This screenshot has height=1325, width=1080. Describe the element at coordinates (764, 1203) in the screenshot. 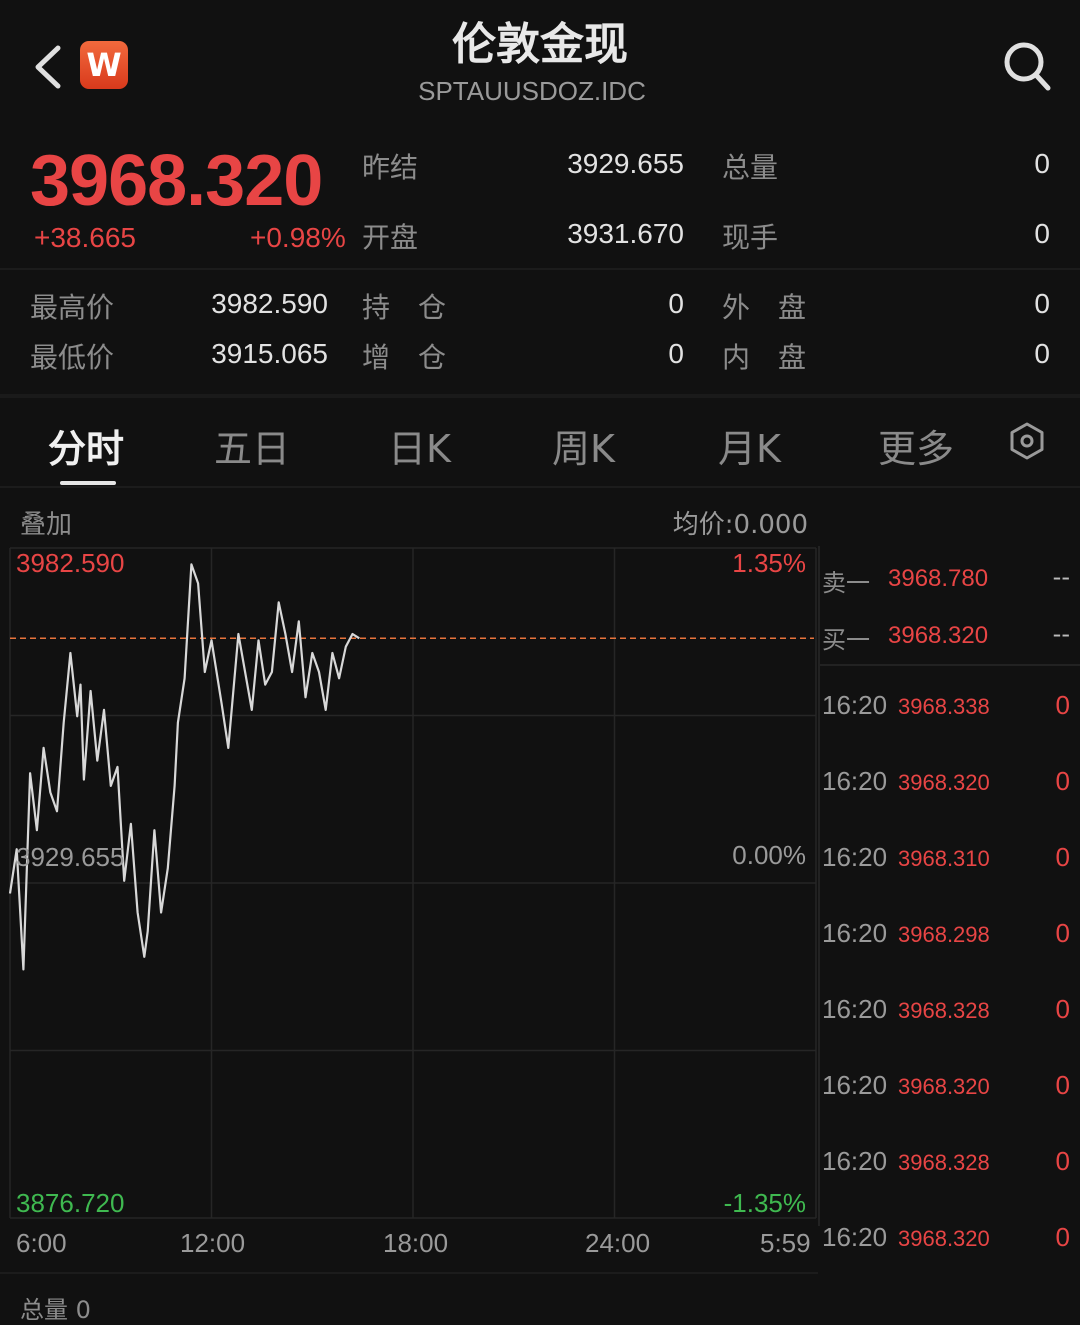

I see `axis-low-percent: -1.35%` at that location.